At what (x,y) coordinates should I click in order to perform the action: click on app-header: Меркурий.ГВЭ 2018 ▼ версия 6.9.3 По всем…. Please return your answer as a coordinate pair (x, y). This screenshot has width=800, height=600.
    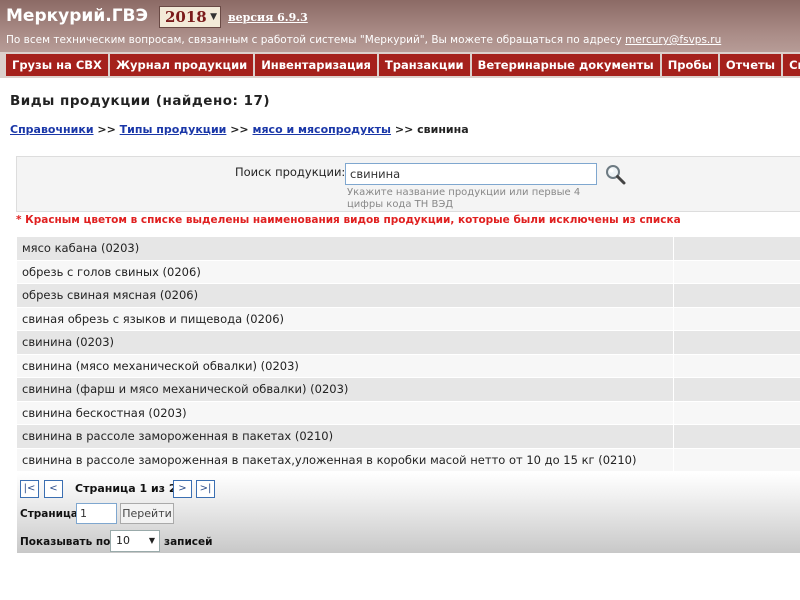
    Looking at the image, I should click on (400, 26).